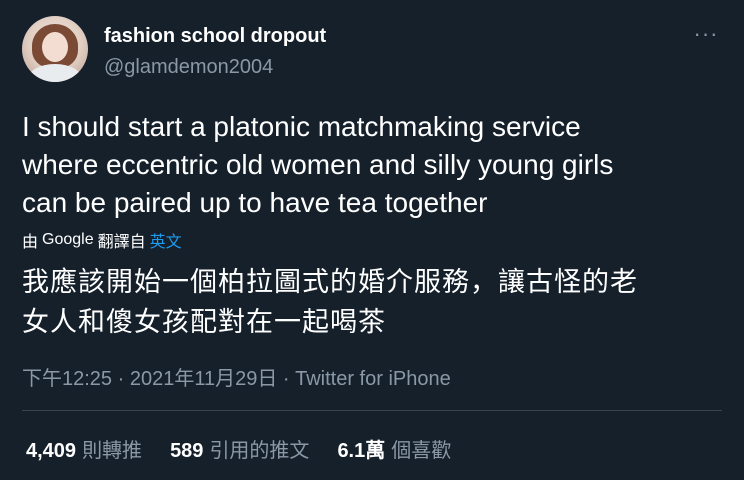  What do you see at coordinates (330, 282) in the screenshot?
I see `translated-line: 我應該開始一個柏拉圖式的婚介服務，讓古怪的老` at bounding box center [330, 282].